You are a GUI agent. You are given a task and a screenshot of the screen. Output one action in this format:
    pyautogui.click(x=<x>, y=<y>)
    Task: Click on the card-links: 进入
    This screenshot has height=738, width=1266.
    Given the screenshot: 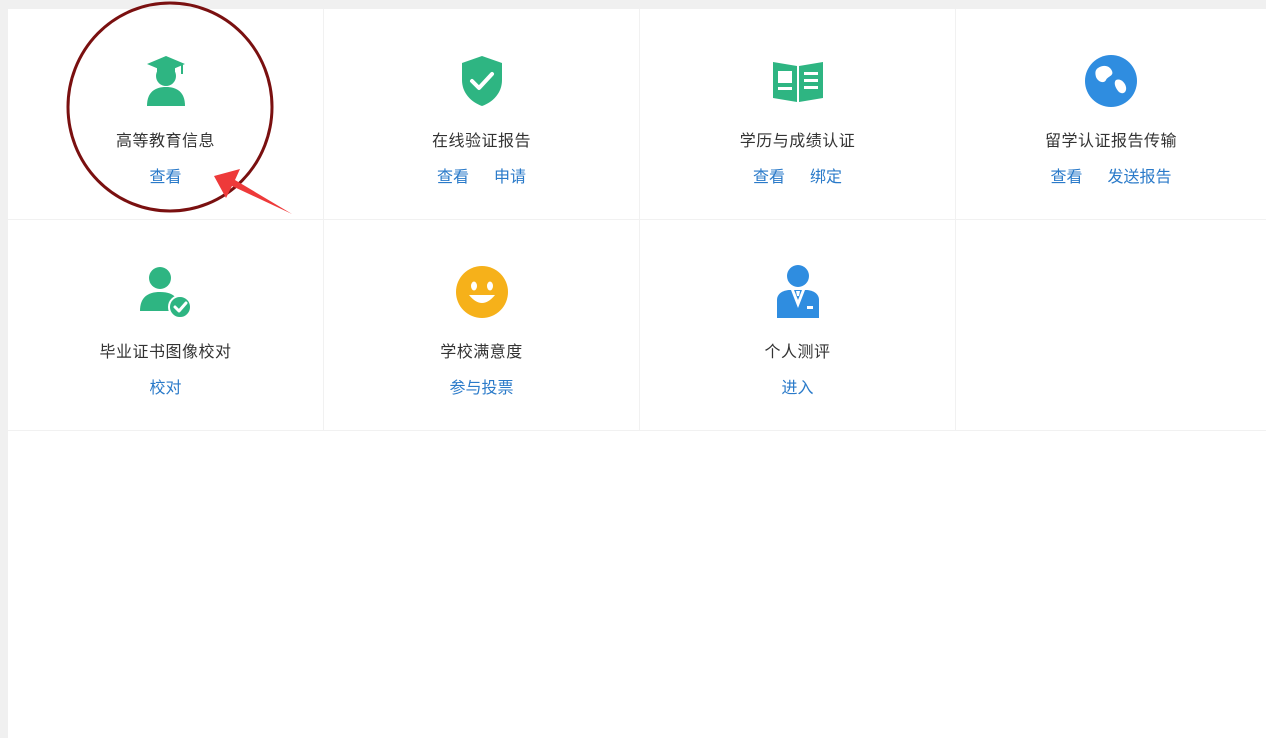 What is the action you would take?
    pyautogui.click(x=797, y=386)
    